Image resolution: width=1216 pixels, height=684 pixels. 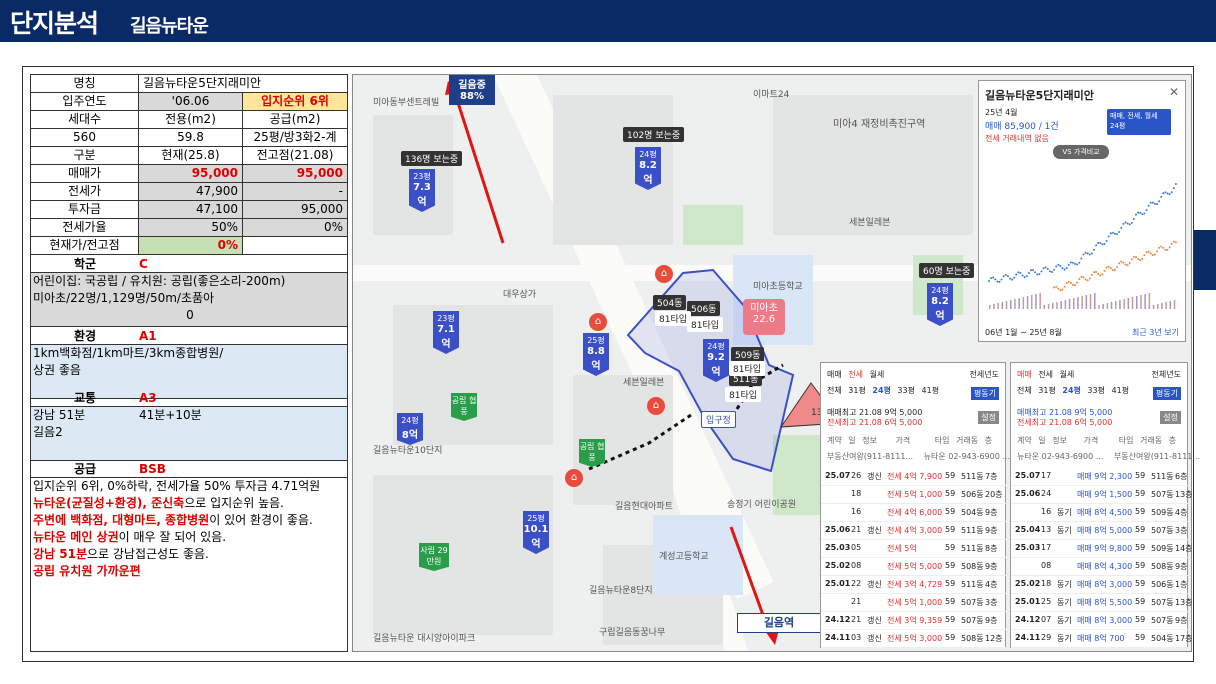 I want to click on sale-trade-row: 25.04 13 동기 매매 8억 5,000 59 507동 3층, so click(x=1100, y=530).